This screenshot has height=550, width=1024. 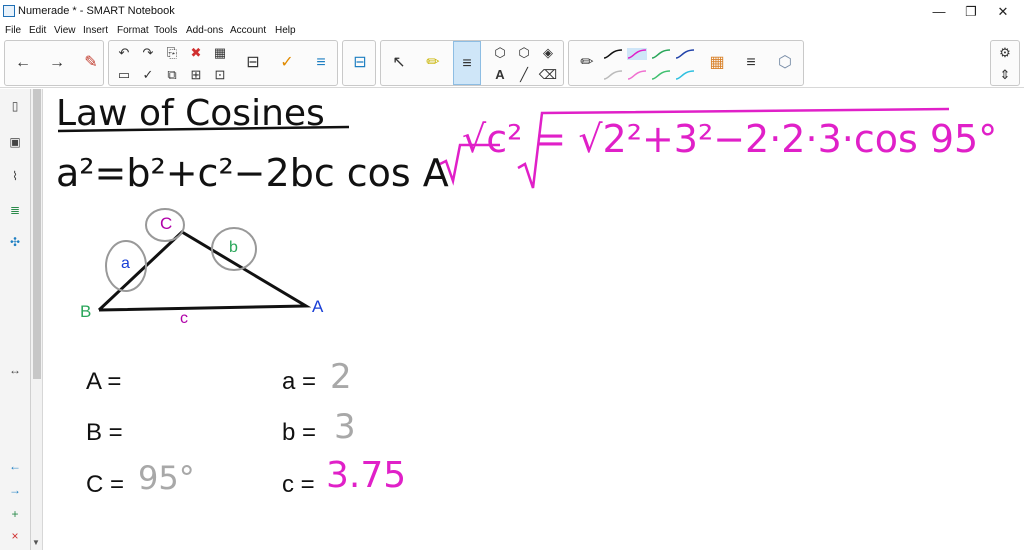 What do you see at coordinates (548, 75) in the screenshot?
I see `eraser-tool-icon: ⌫` at bounding box center [548, 75].